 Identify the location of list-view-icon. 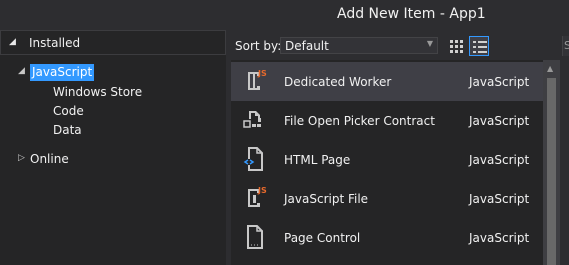
(480, 47).